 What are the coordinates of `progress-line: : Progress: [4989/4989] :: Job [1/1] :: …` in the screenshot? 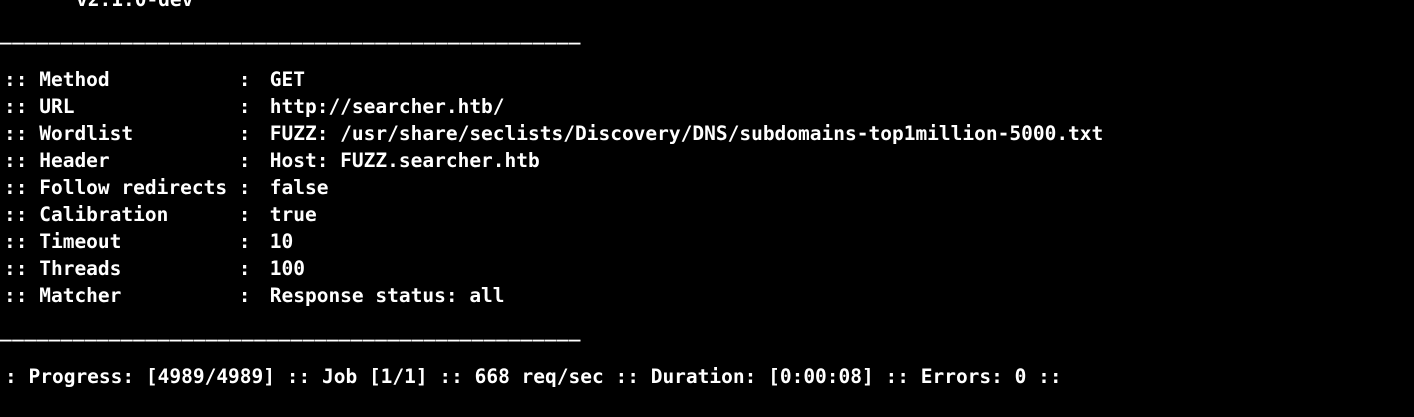 It's located at (533, 376).